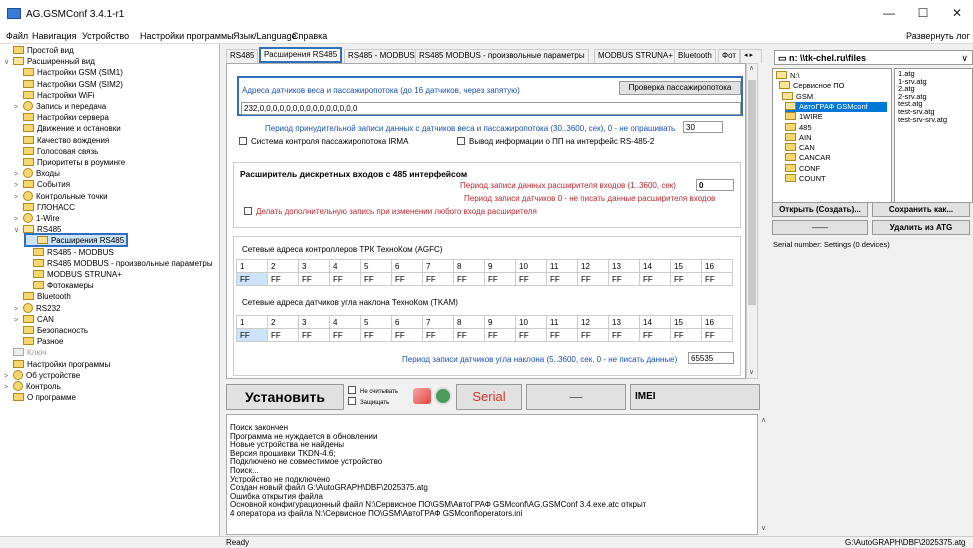 This screenshot has width=973, height=548. Describe the element at coordinates (37, 173) in the screenshot. I see `tree-node: > Входы` at that location.